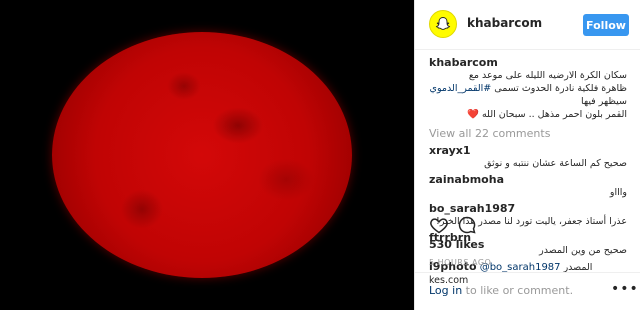 The height and width of the screenshot is (310, 640). What do you see at coordinates (547, 75) in the screenshot?
I see `caption-line-1: سكان الكرة الارضيه الليله على موعد مع` at bounding box center [547, 75].